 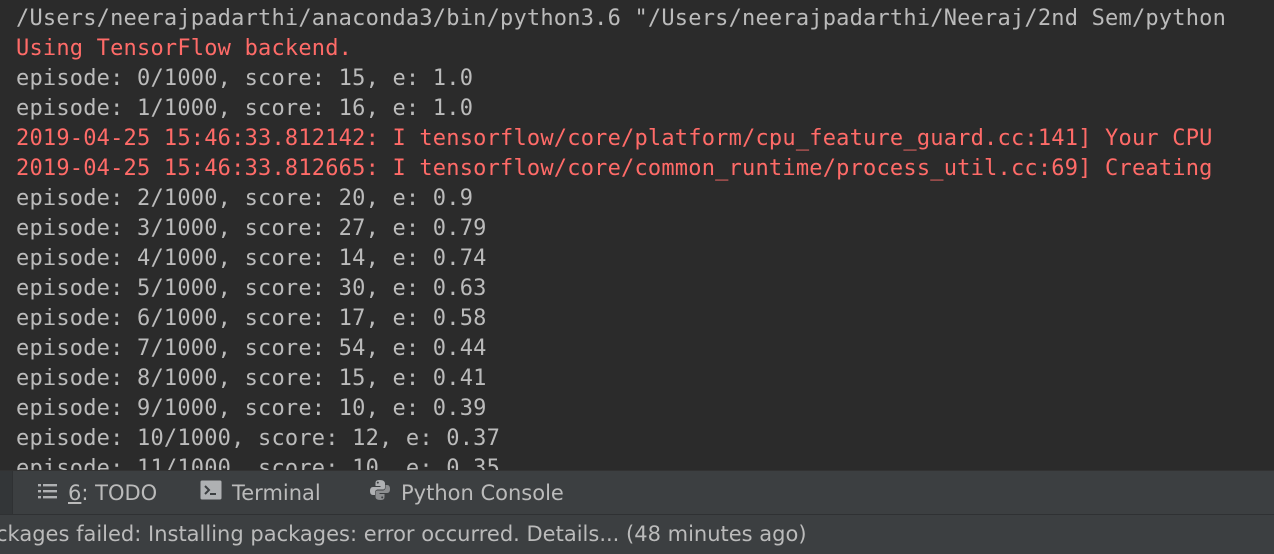 I want to click on tool-window-bar-edge, so click(x=6, y=492).